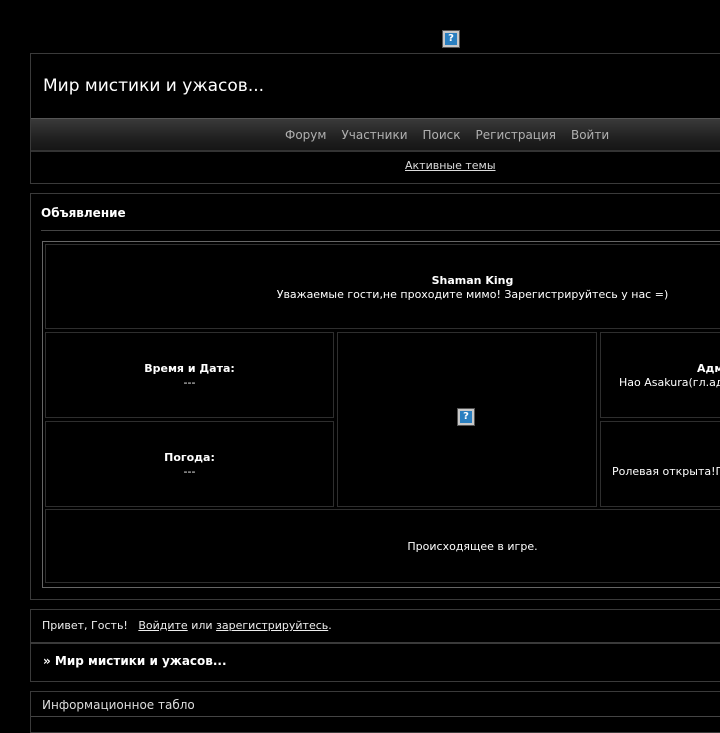 This screenshot has height=733, width=720. I want to click on nav-register: Регистрация, so click(516, 135).